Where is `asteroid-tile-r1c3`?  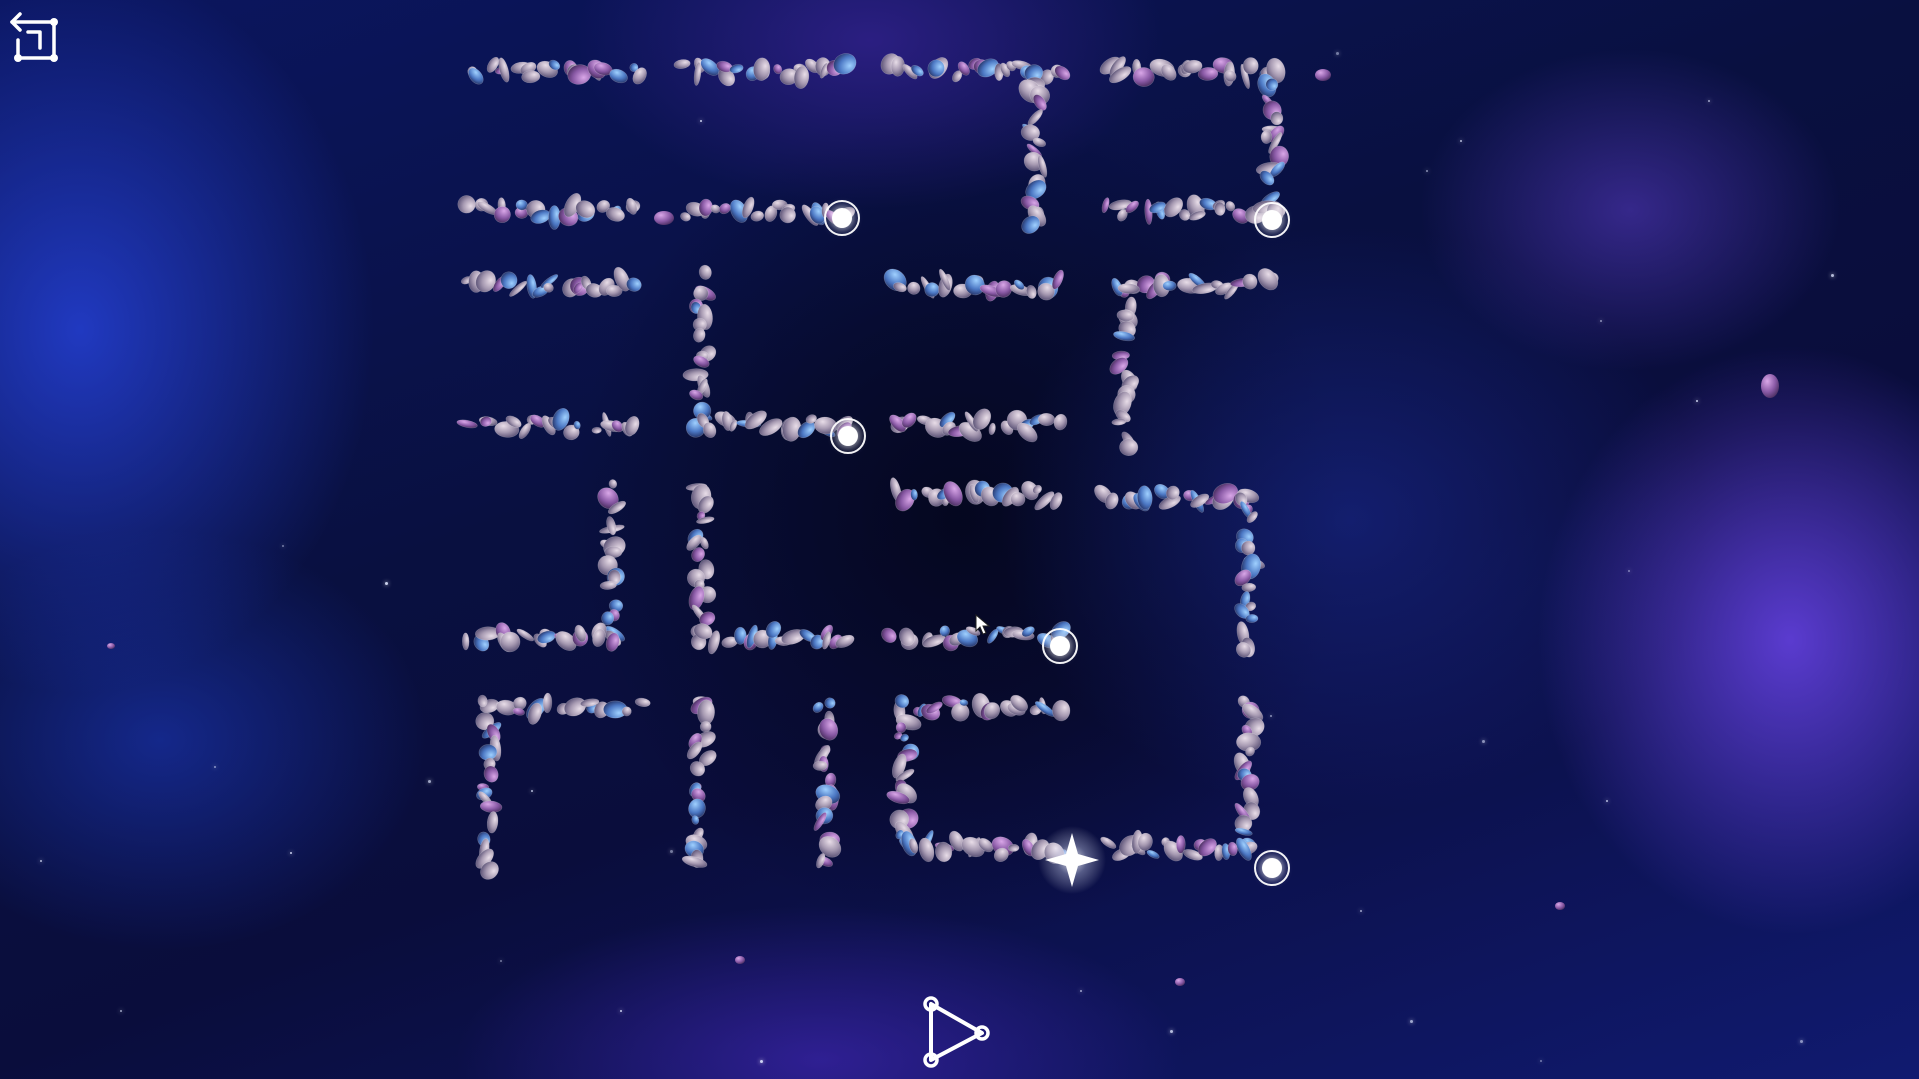
asteroid-tile-r1c3 is located at coordinates (974, 143).